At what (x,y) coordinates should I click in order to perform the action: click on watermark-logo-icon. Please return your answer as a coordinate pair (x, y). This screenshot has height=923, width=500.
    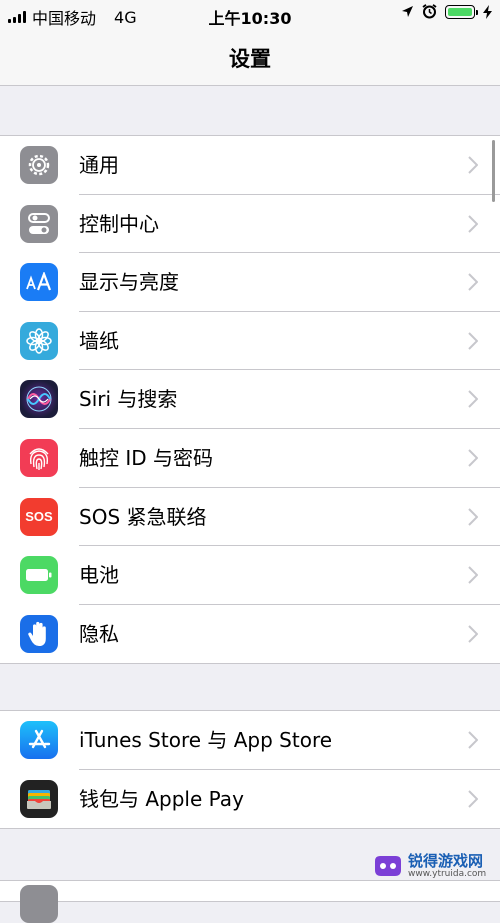
    Looking at the image, I should click on (388, 866).